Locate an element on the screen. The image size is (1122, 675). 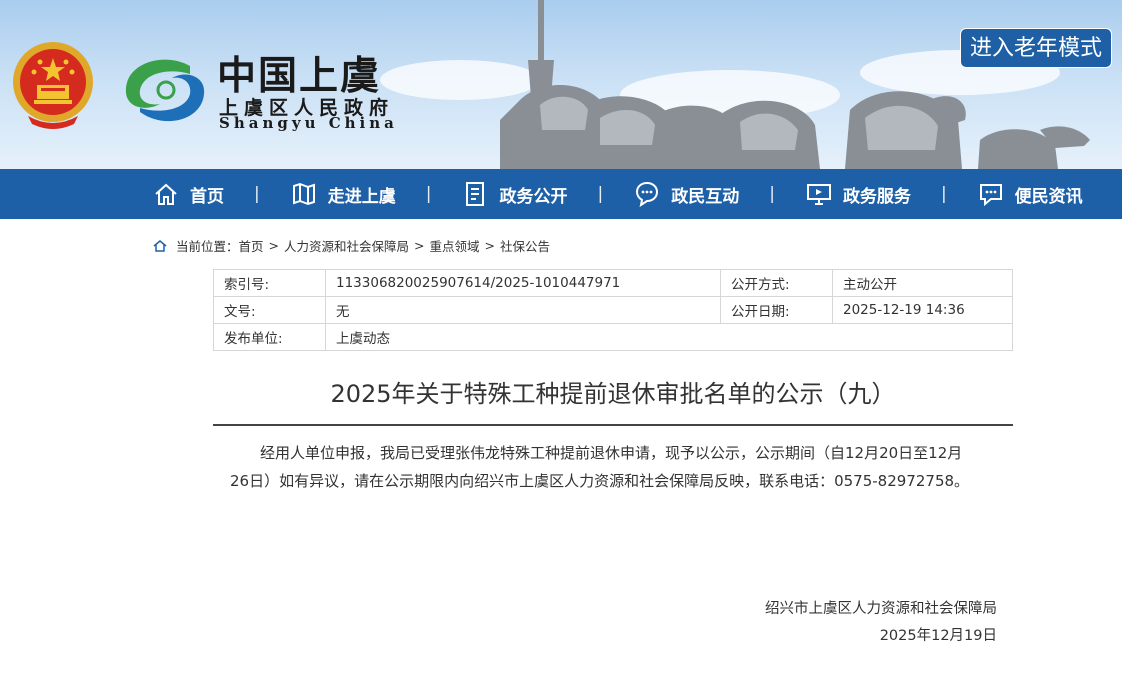
elder-mode-button: 进入老年模式 is located at coordinates (1035, 48).